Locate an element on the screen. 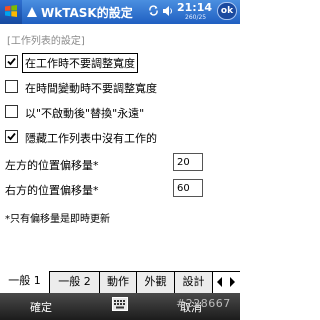  option-label: 隱藏工作列表中沒有工作的 is located at coordinates (91, 138).